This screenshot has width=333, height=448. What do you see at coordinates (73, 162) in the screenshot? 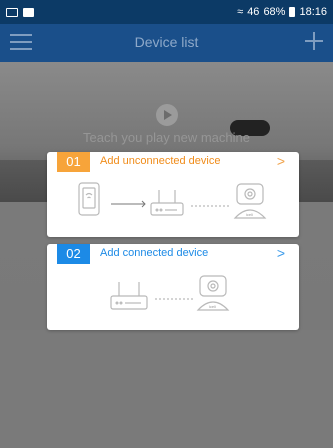
I see `step-number-badge: 01` at bounding box center [73, 162].